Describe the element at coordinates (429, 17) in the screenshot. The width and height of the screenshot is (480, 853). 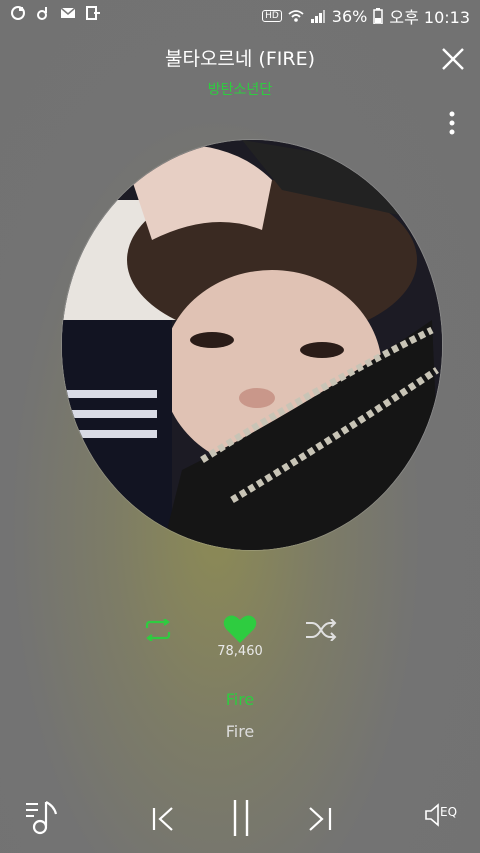
I see `clock: 오후 10:13` at that location.